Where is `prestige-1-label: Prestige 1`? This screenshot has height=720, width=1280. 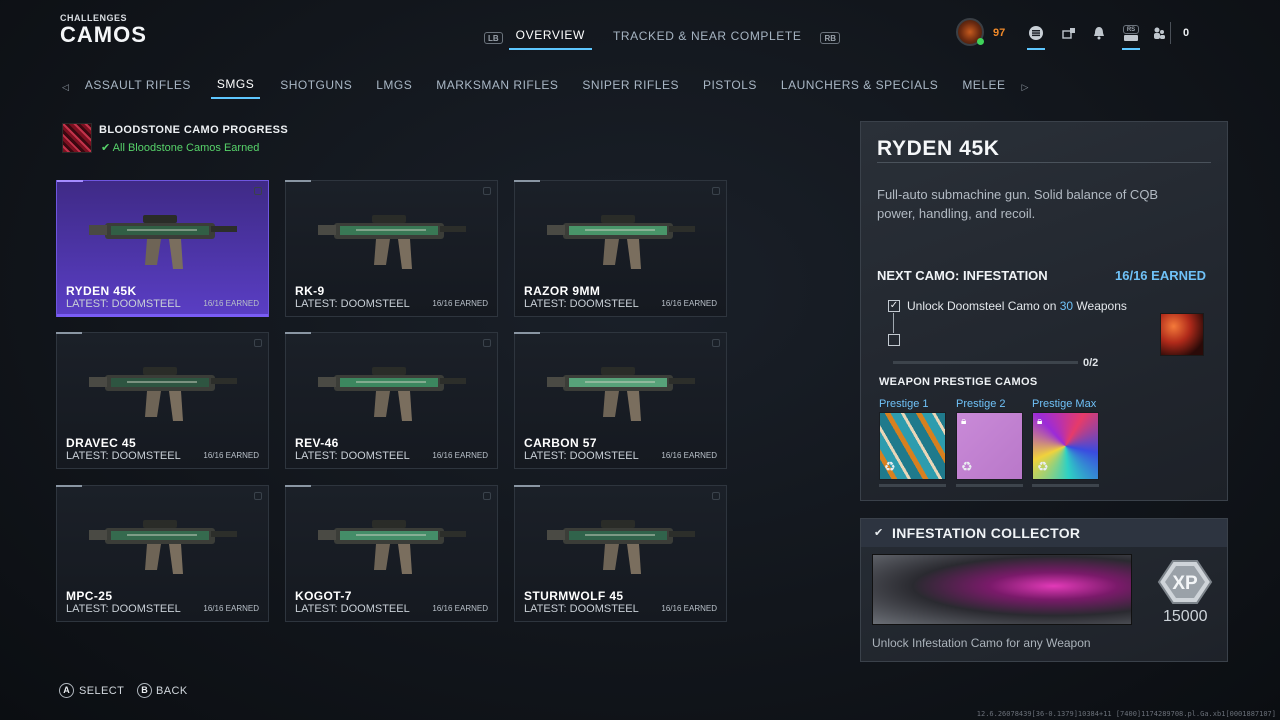
prestige-1-label: Prestige 1 is located at coordinates (904, 404).